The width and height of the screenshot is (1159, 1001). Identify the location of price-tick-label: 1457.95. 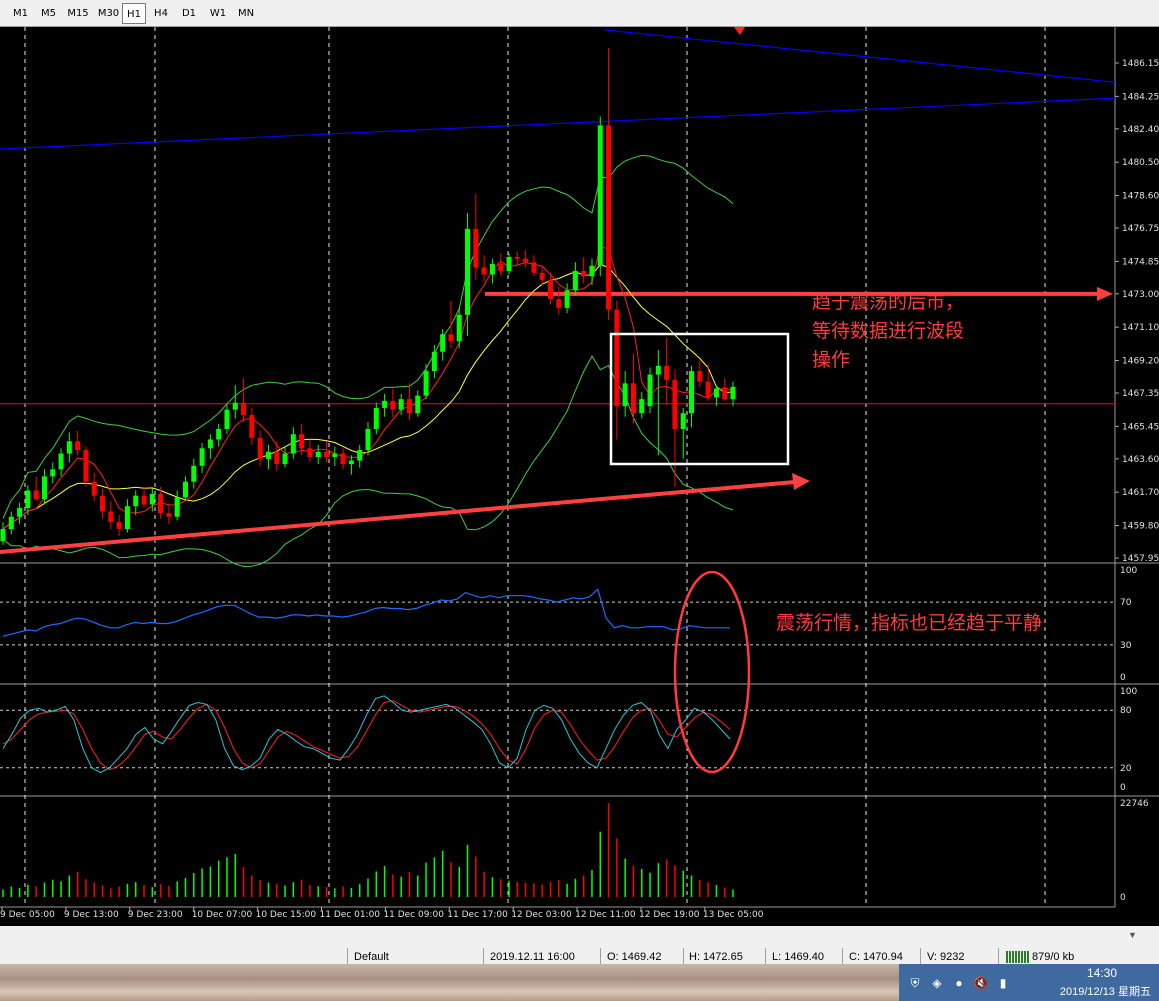
(1140, 559).